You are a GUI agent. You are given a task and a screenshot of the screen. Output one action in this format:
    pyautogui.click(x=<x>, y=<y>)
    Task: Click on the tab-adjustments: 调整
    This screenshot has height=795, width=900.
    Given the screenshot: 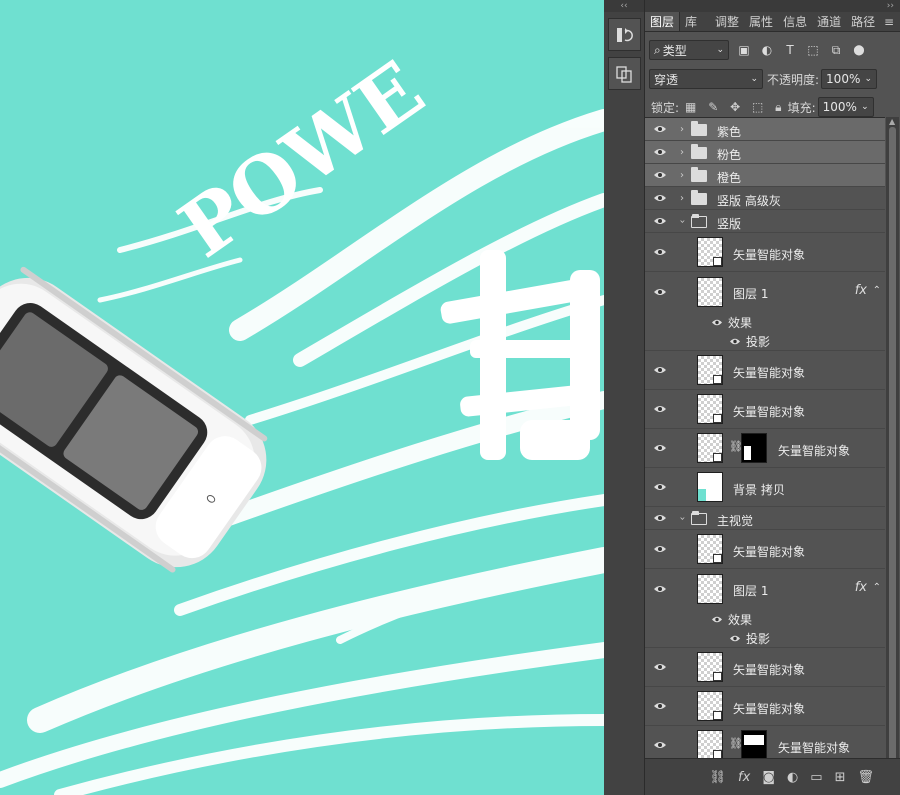 What is the action you would take?
    pyautogui.click(x=727, y=21)
    